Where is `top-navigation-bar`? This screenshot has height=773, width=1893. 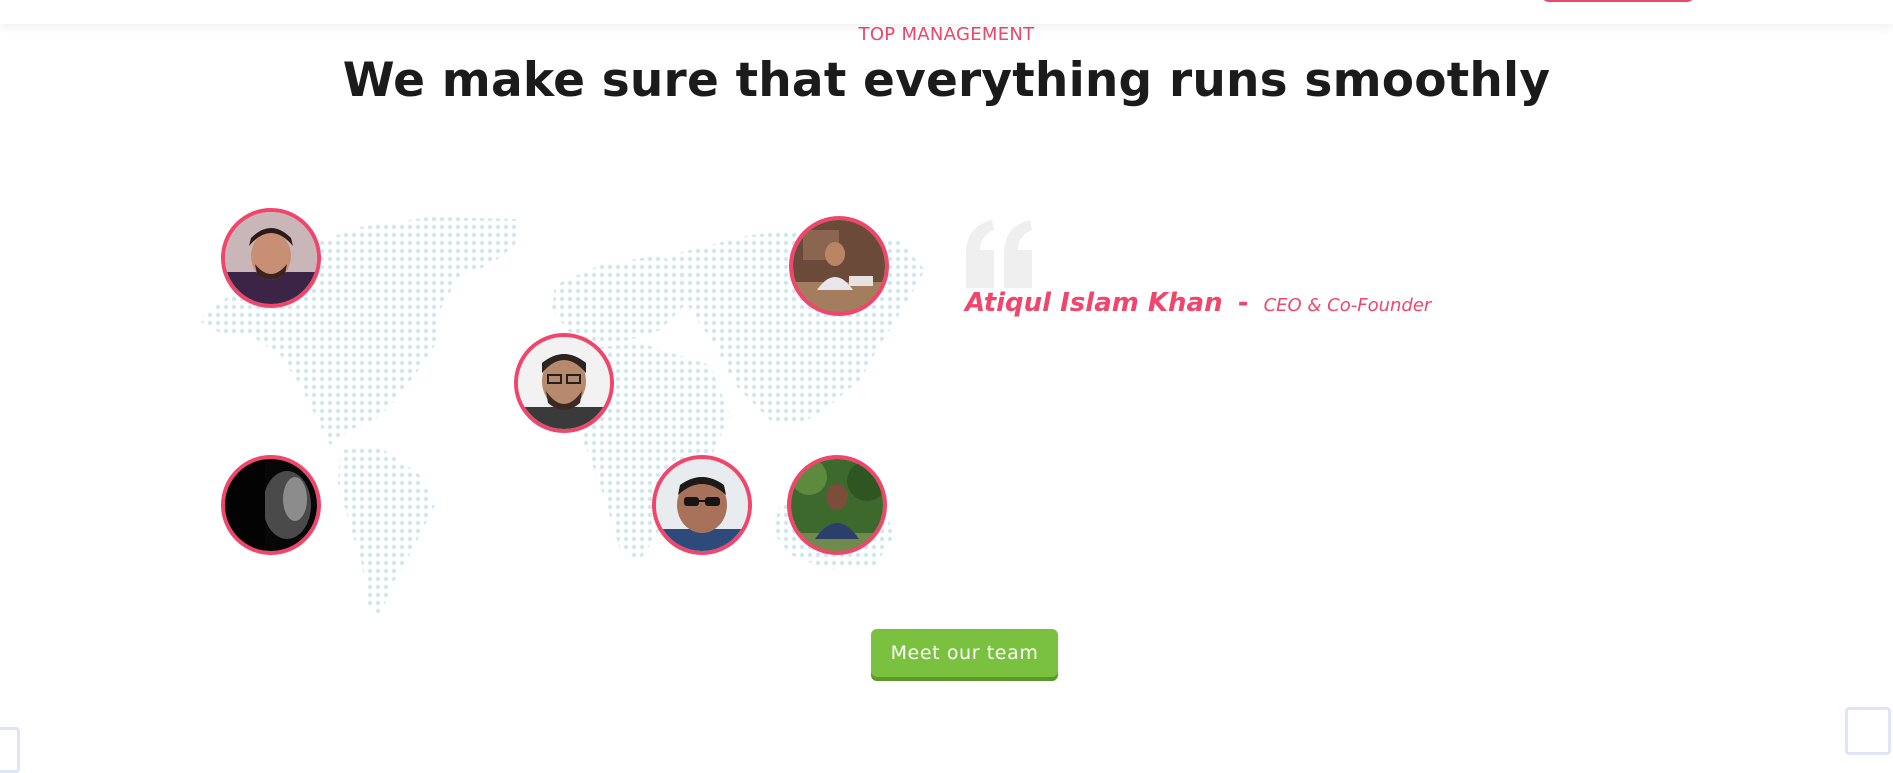 top-navigation-bar is located at coordinates (946, 12).